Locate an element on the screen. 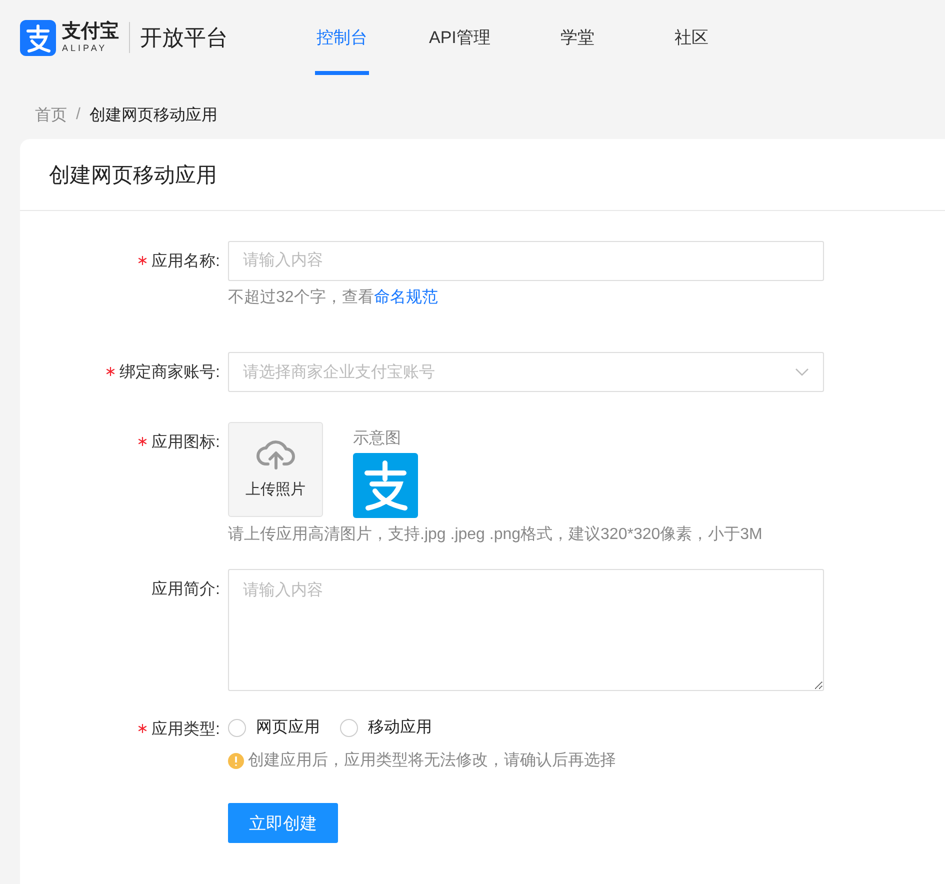  brand-subtitle: ALIPAY is located at coordinates (85, 48).